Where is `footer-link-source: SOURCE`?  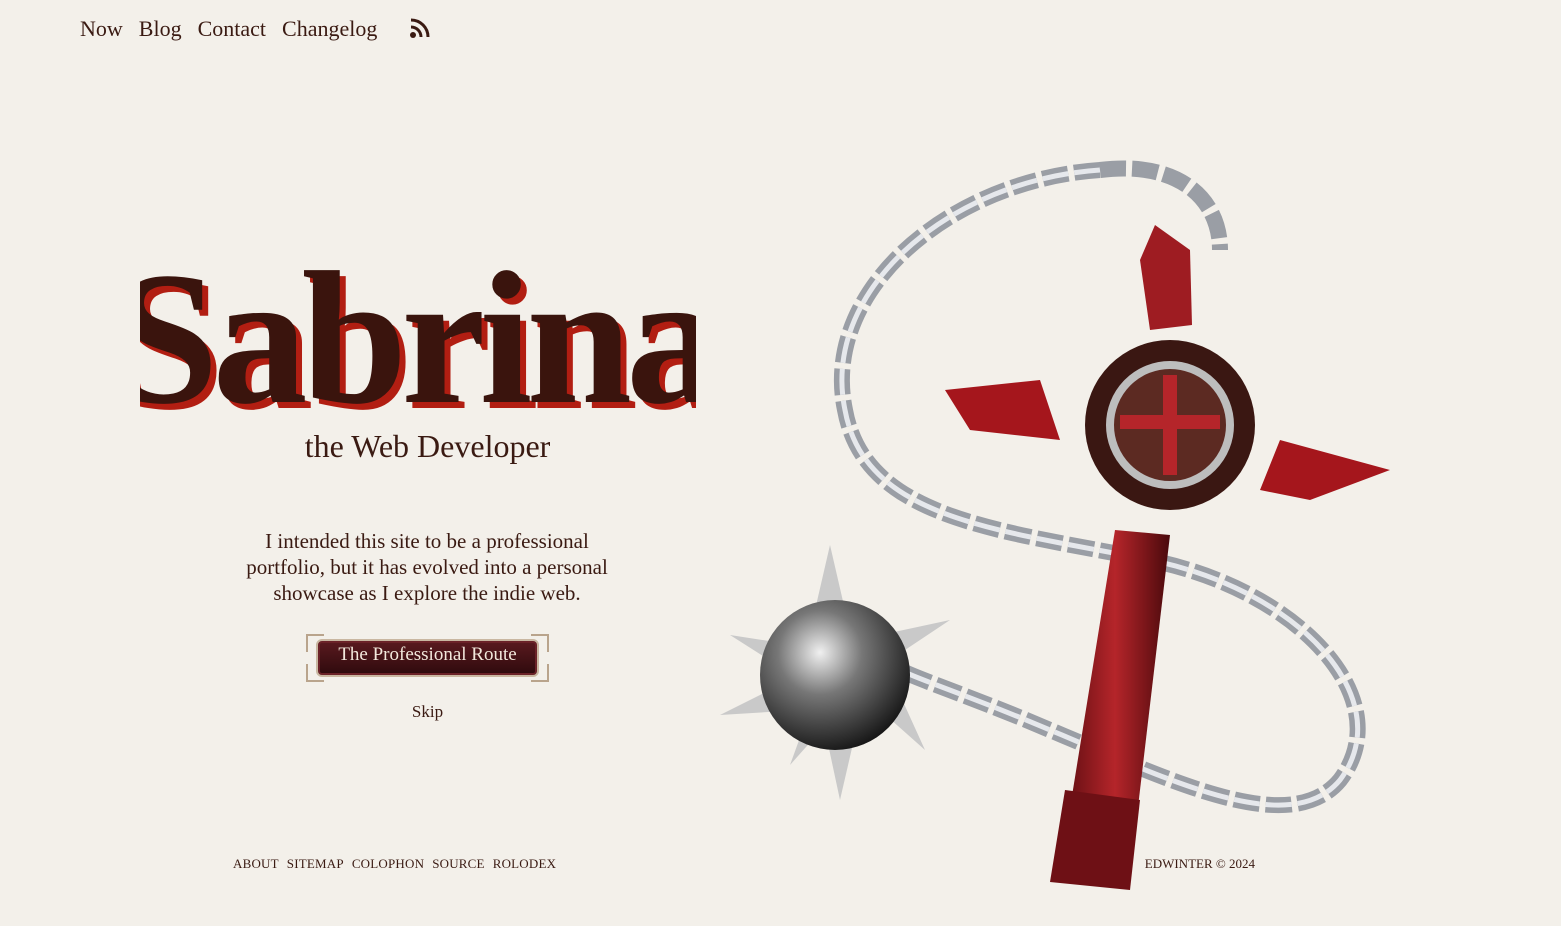
footer-link-source: SOURCE is located at coordinates (458, 864).